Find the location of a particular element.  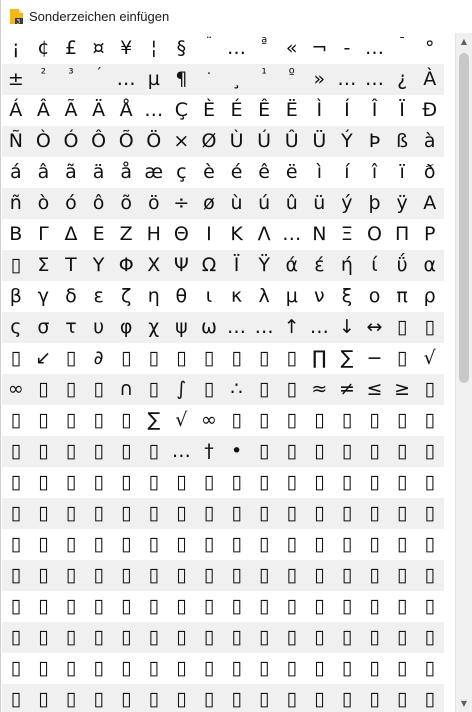

character-cell: ∏ is located at coordinates (319, 358).